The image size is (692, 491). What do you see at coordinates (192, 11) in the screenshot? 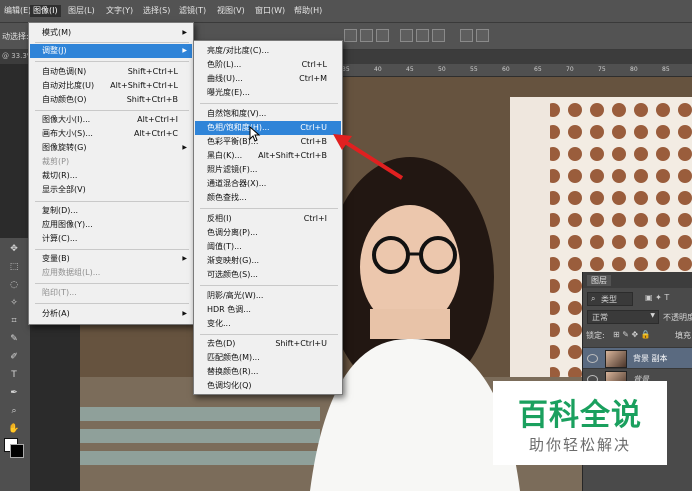
I see `menu-filter: 滤镜(T)` at bounding box center [192, 11].